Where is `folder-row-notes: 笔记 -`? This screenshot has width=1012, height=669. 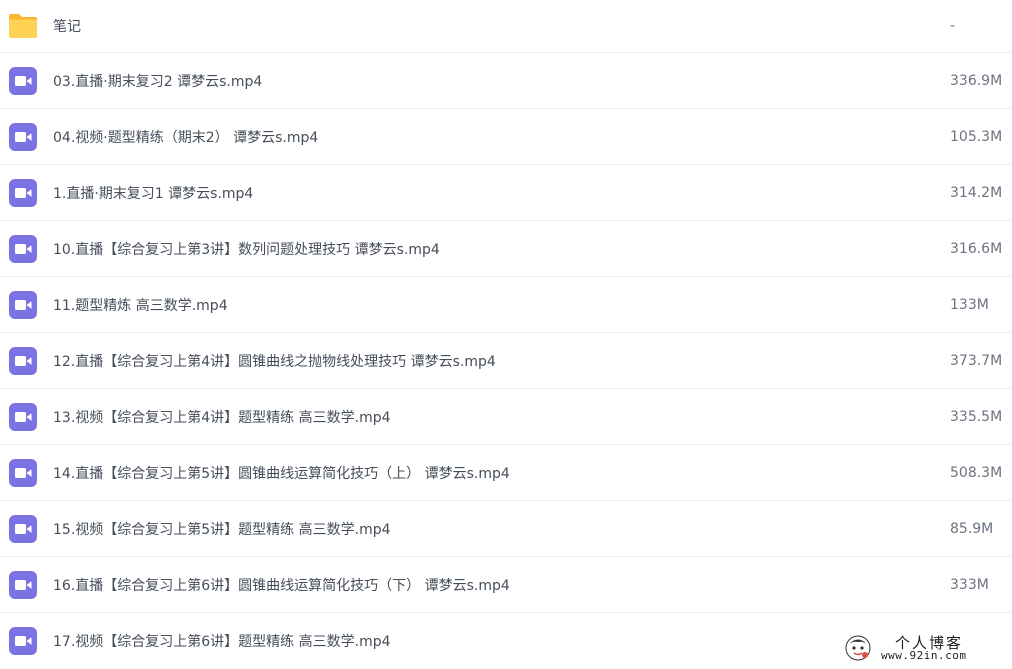
folder-row-notes: 笔记 - is located at coordinates (506, 26).